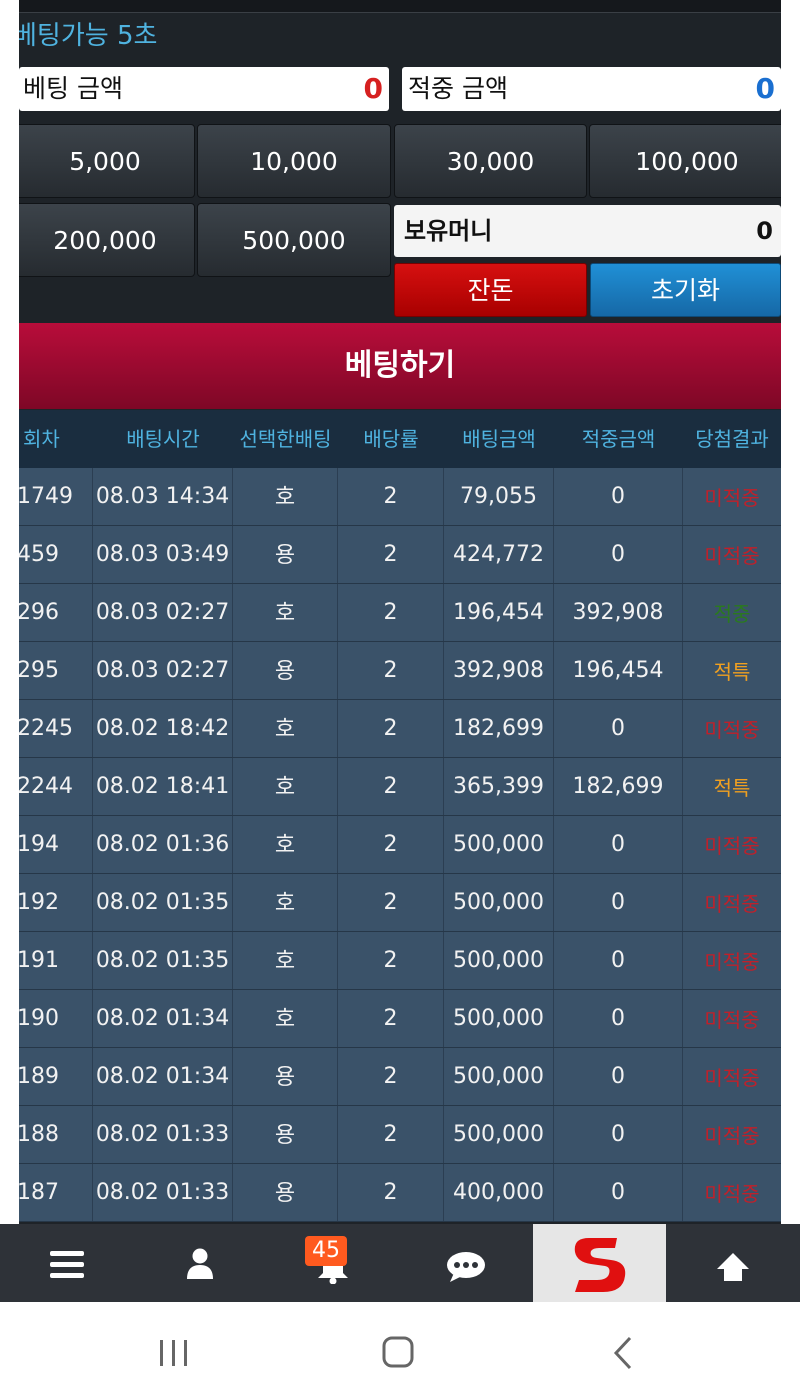 The width and height of the screenshot is (800, 1395). What do you see at coordinates (499, 554) in the screenshot?
I see `cell-bet-amount: 424,772` at bounding box center [499, 554].